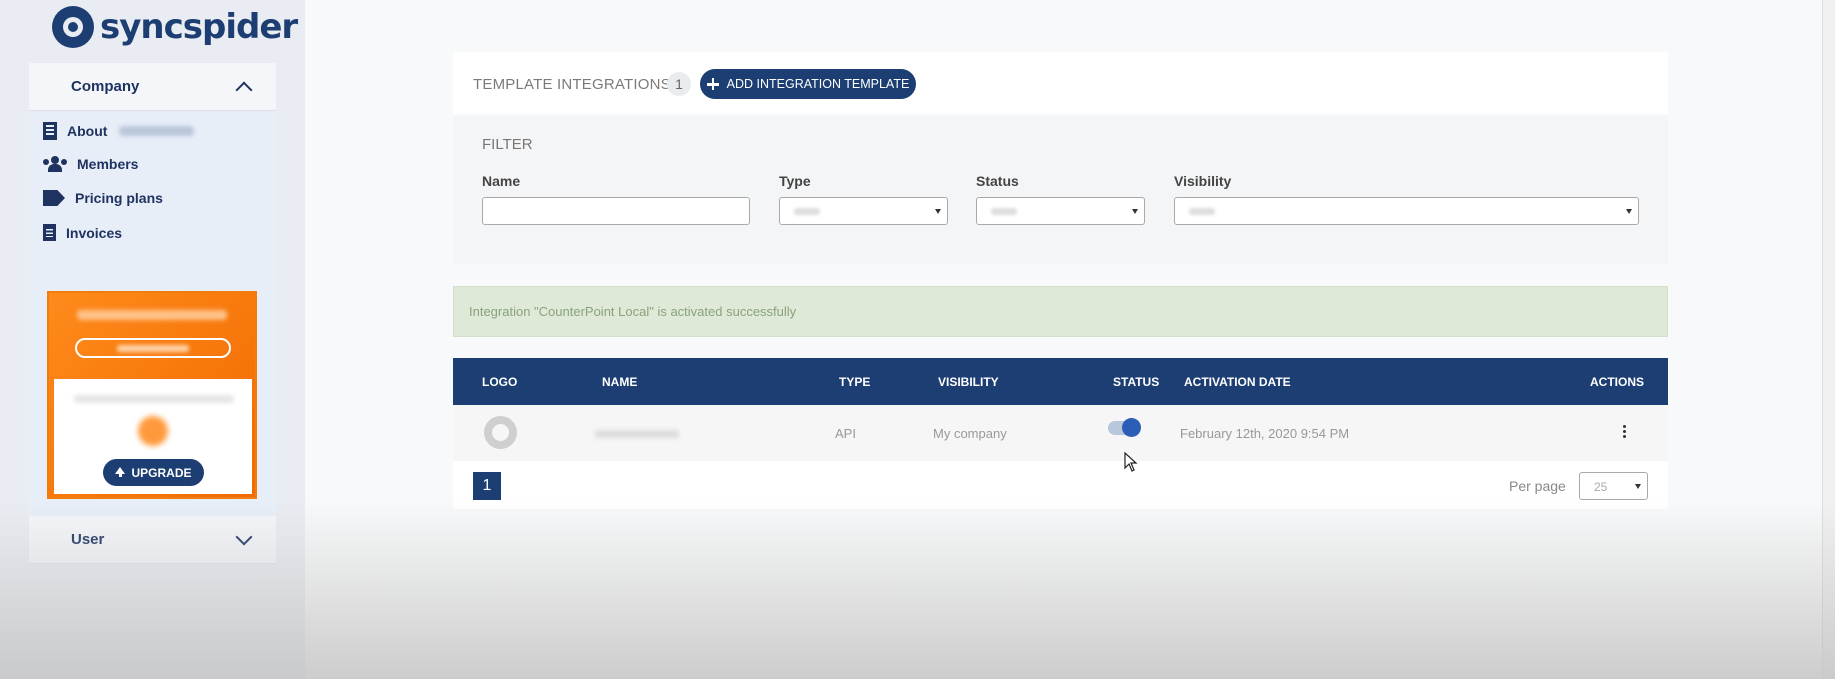  Describe the element at coordinates (1613, 486) in the screenshot. I see `per-page-select: 25` at that location.